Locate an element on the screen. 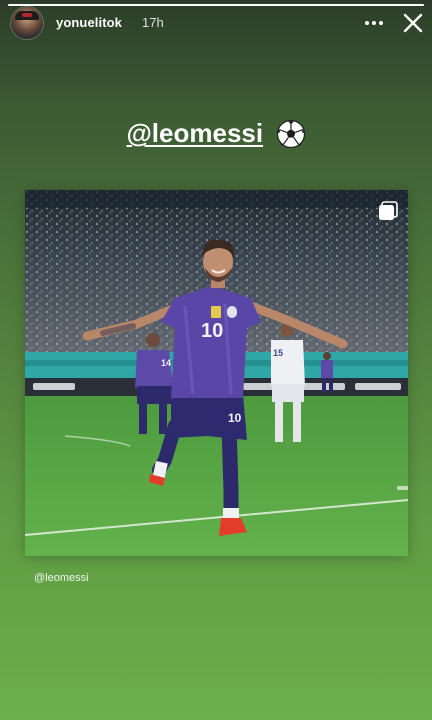 This screenshot has height=720, width=432. author-username: yonuelitok is located at coordinates (89, 22).